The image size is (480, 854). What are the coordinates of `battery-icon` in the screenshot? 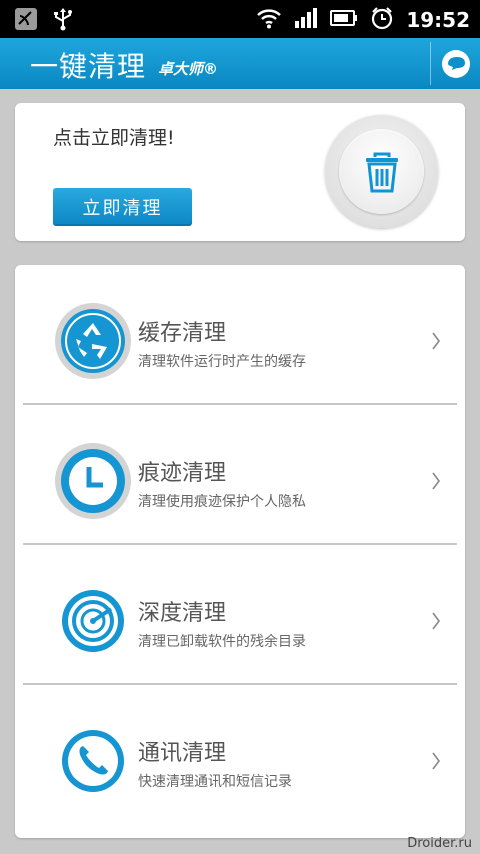 It's located at (344, 20).